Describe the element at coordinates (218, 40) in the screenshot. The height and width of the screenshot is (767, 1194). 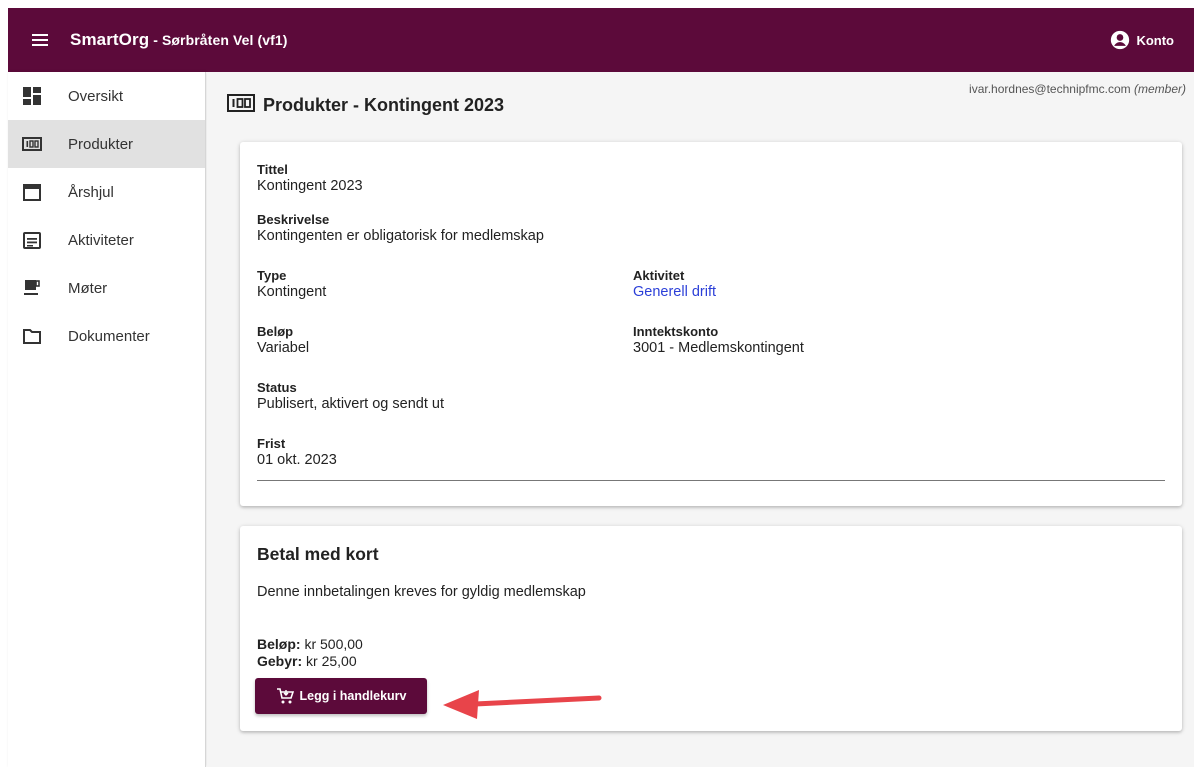
I see `org-name: - Sørbråten Vel (vf1)` at that location.